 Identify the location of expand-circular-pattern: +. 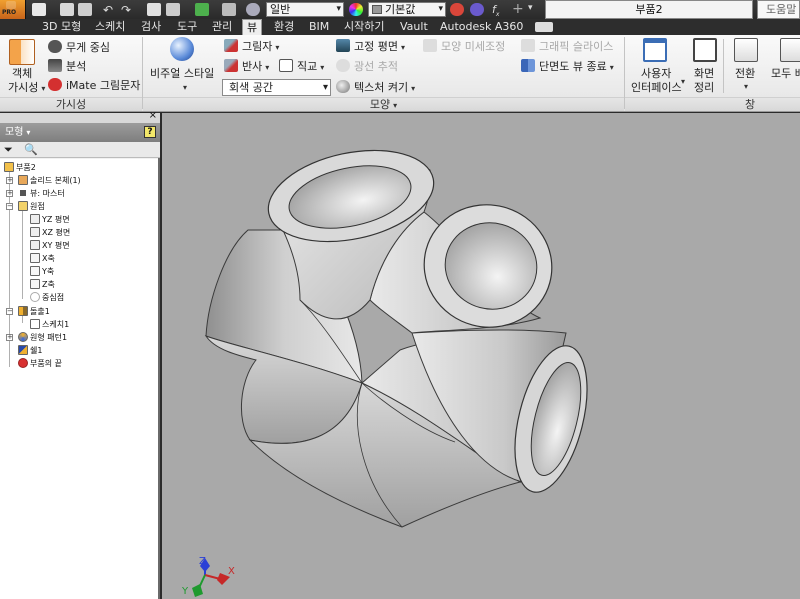
(9, 337).